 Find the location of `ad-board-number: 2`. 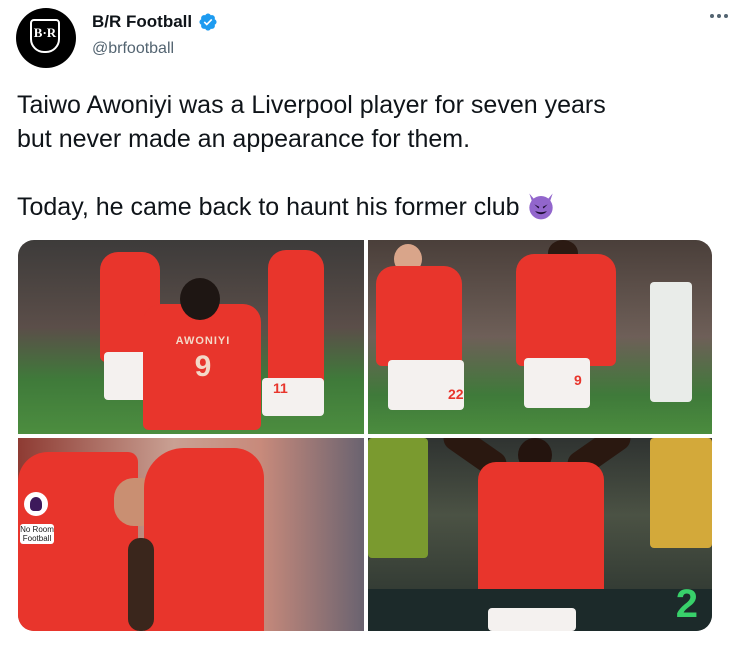

ad-board-number: 2 is located at coordinates (686, 604).